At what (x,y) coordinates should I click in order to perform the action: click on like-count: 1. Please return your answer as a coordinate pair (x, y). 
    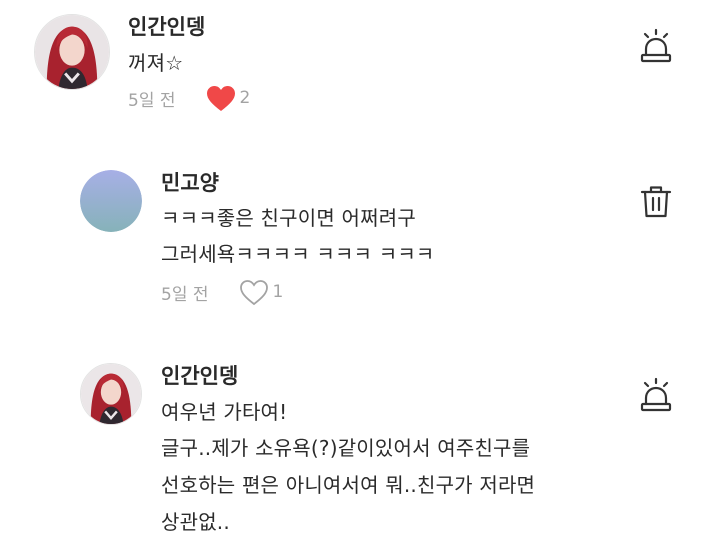
    Looking at the image, I should click on (278, 292).